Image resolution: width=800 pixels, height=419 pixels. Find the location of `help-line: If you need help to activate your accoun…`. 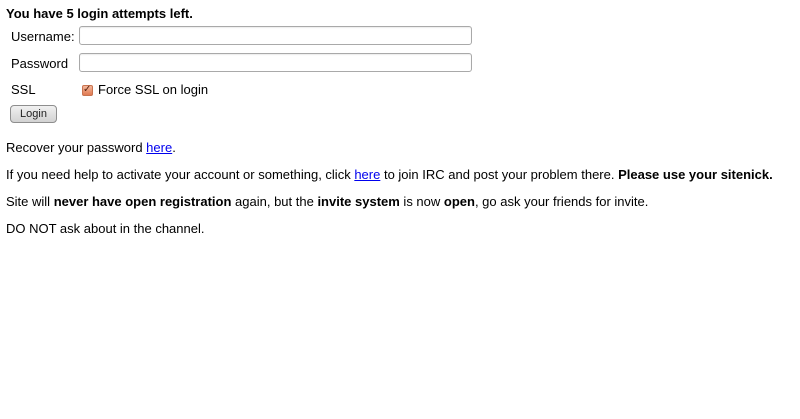

help-line: If you need help to activate your accoun… is located at coordinates (389, 175).